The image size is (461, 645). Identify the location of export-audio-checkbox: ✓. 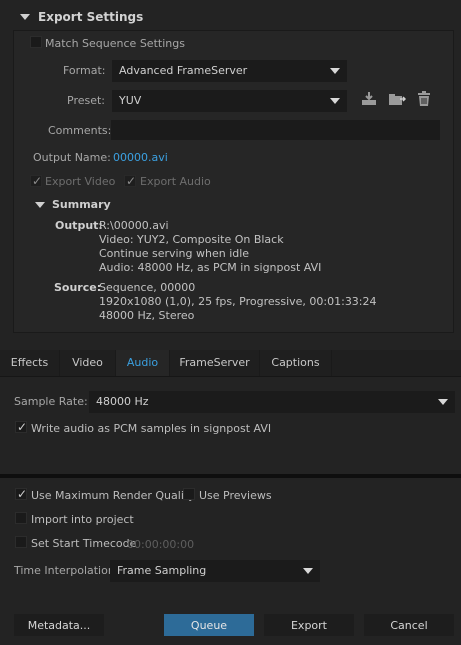
(130, 181).